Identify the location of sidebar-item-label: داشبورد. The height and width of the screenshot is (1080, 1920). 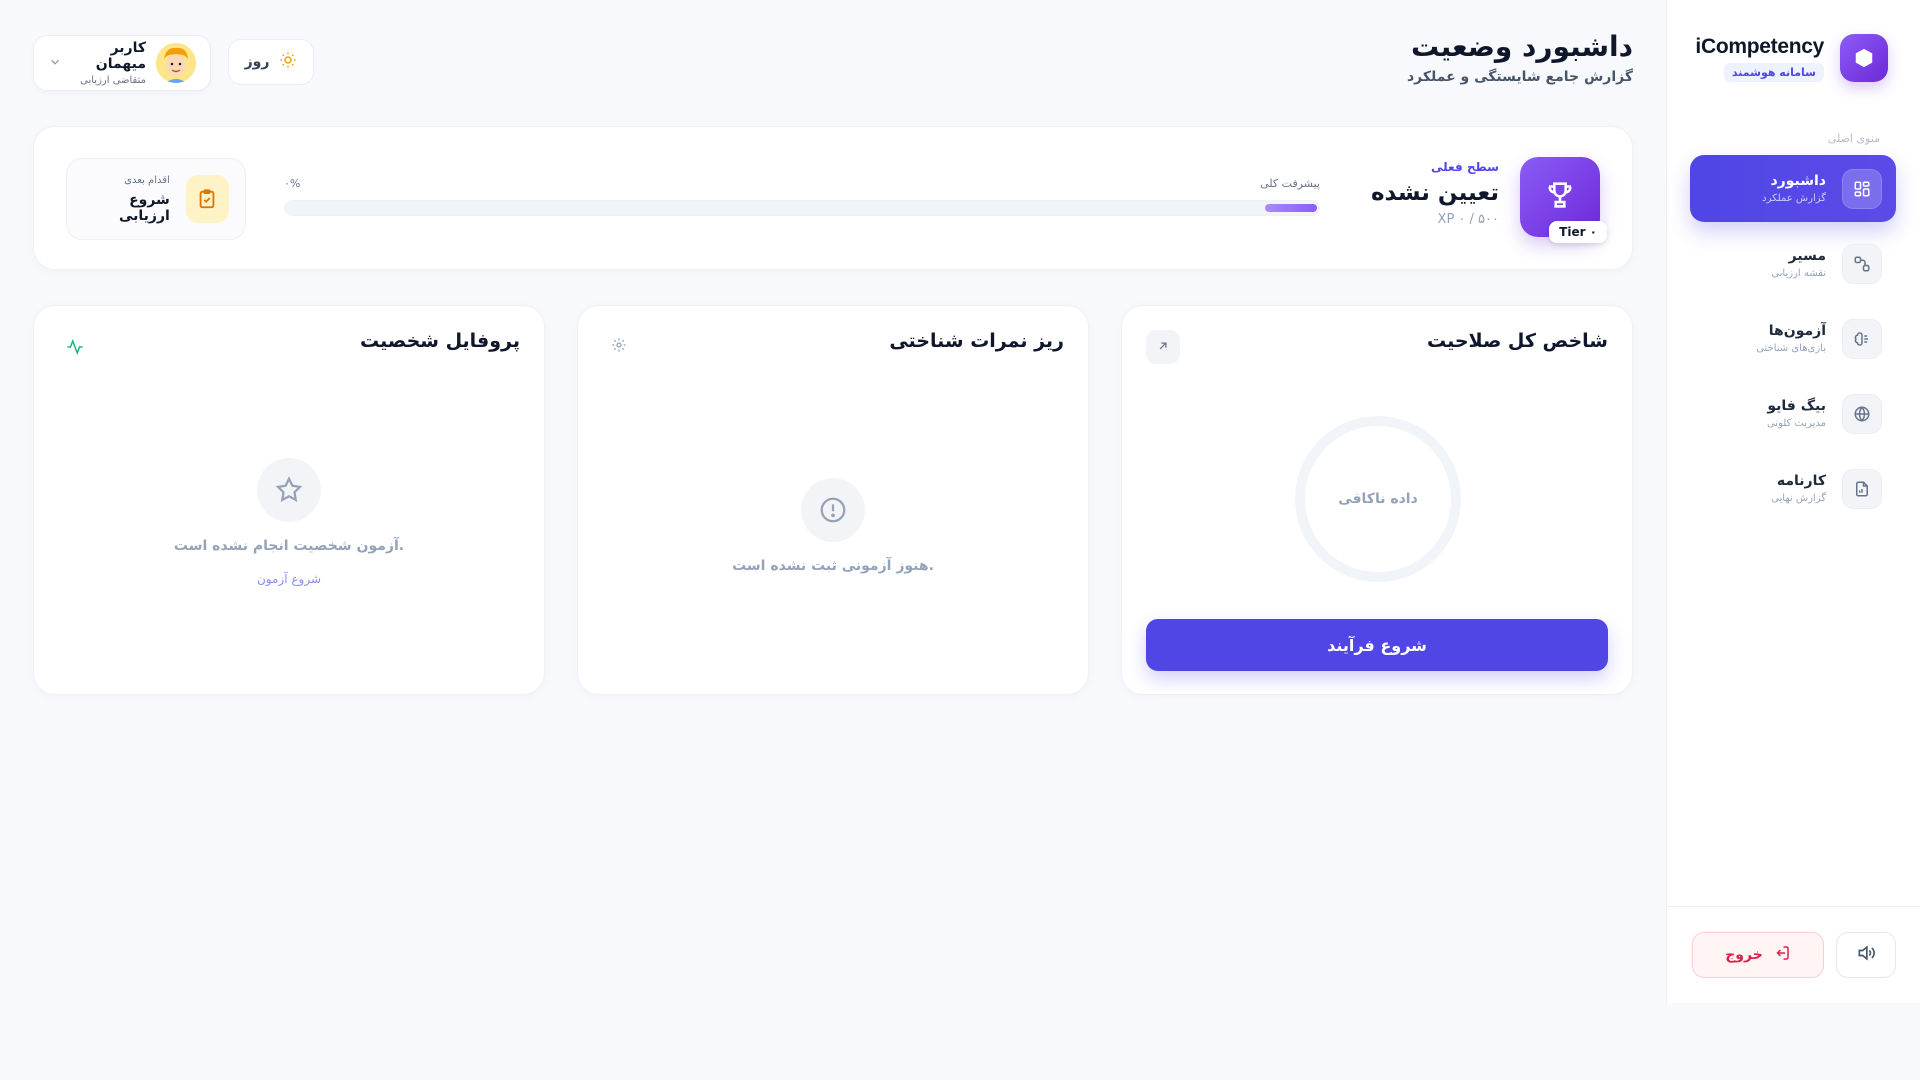
(1798, 181).